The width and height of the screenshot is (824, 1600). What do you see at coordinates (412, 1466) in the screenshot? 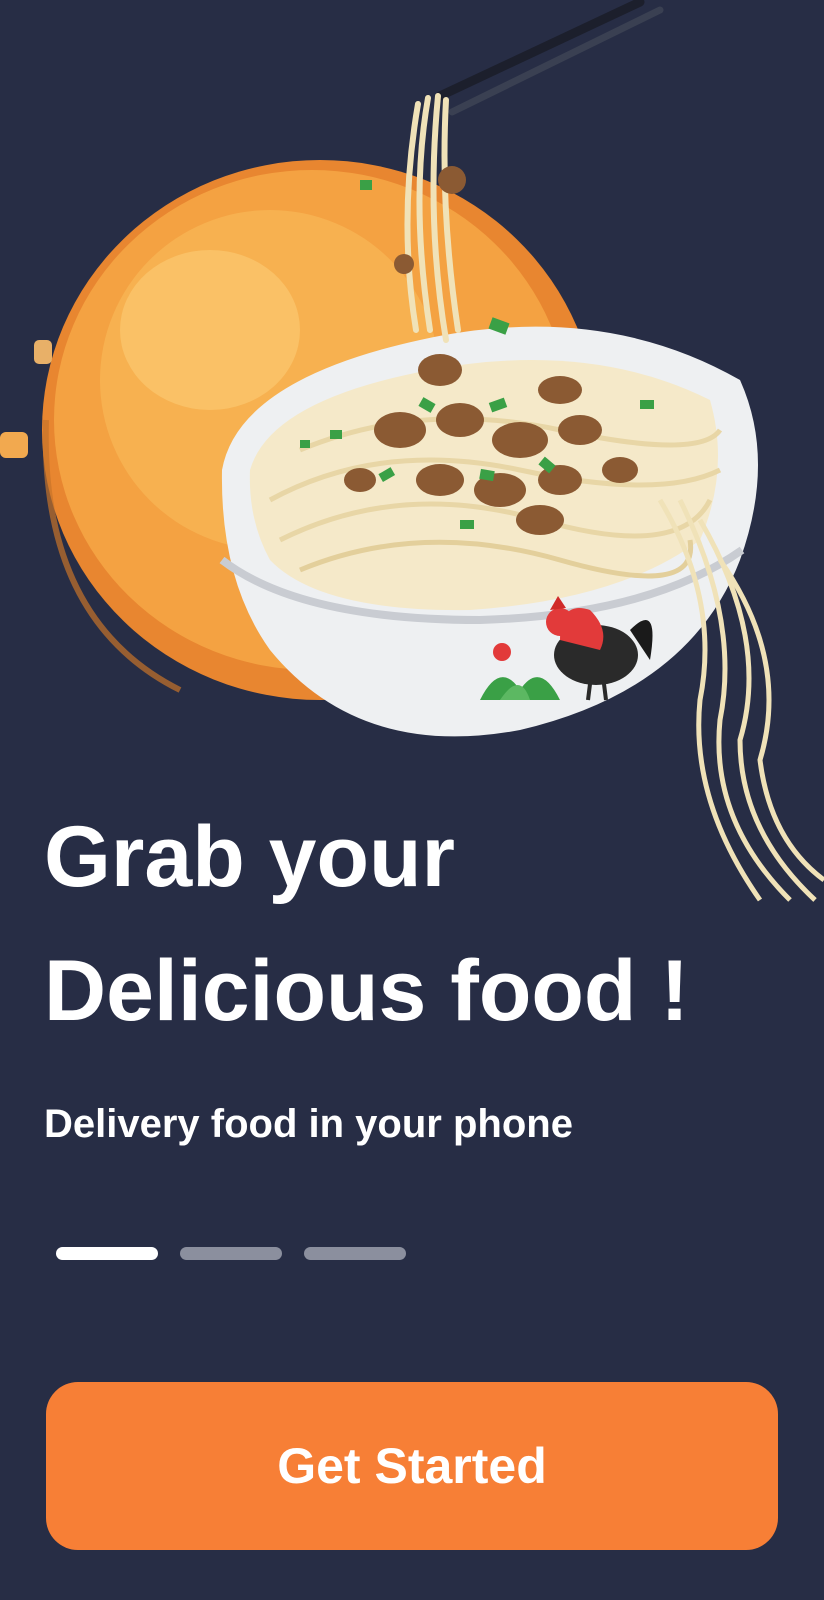
I see `get-started-button: Get Started` at bounding box center [412, 1466].